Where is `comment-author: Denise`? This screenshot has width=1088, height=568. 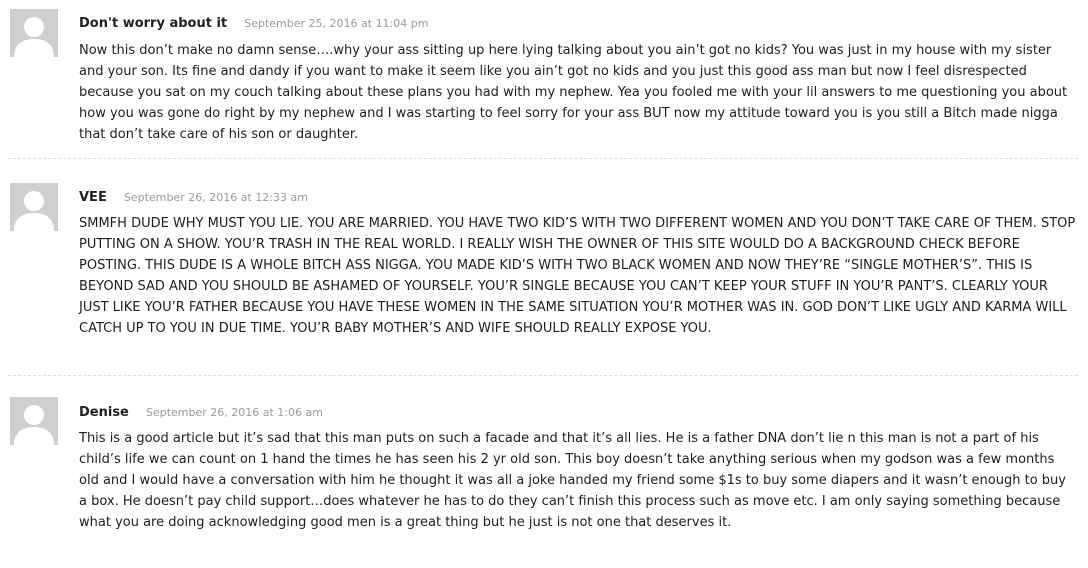
comment-author: Denise is located at coordinates (104, 412).